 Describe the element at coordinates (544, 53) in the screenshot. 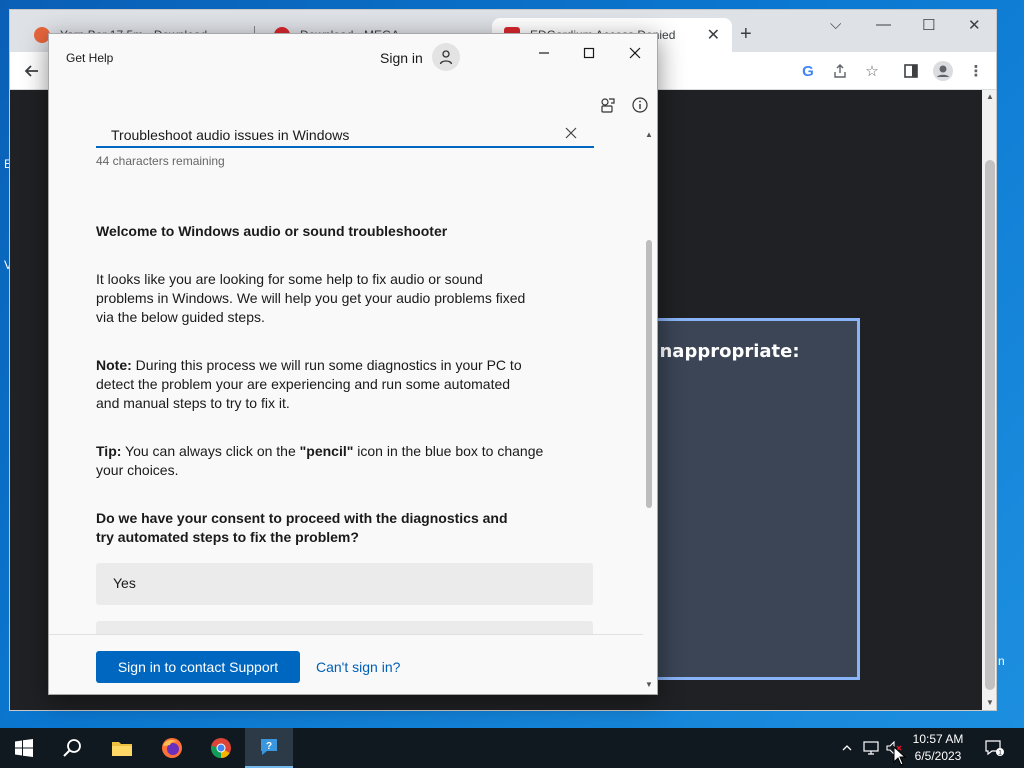

I see `minimize-icon` at that location.